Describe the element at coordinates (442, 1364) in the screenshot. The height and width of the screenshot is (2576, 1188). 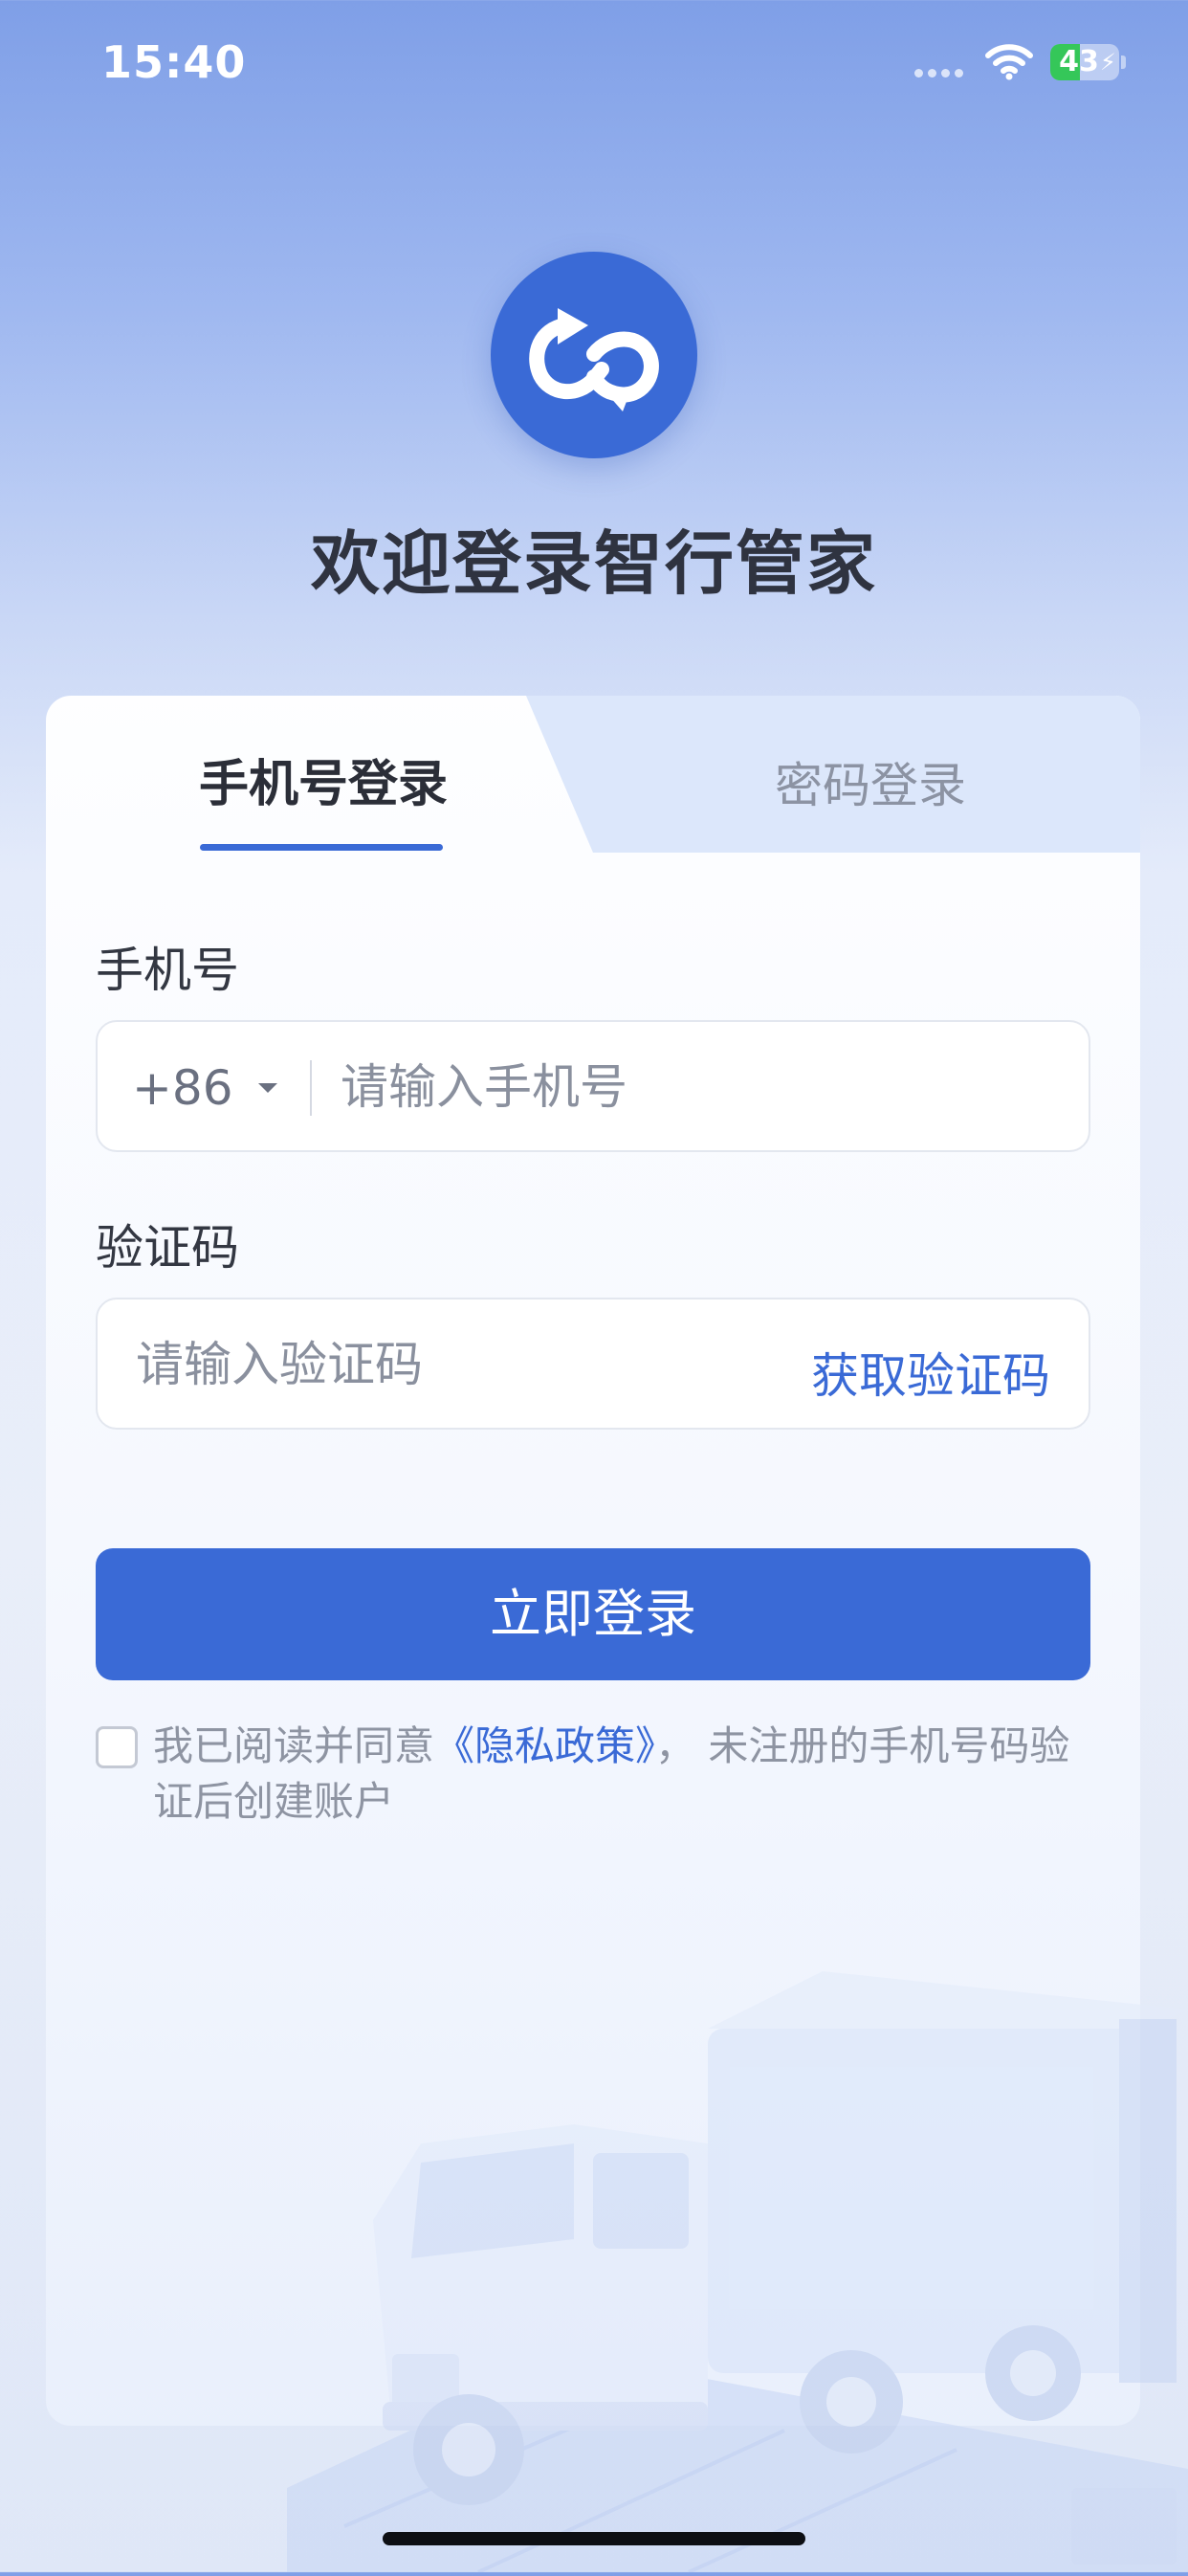
I see `code-input` at that location.